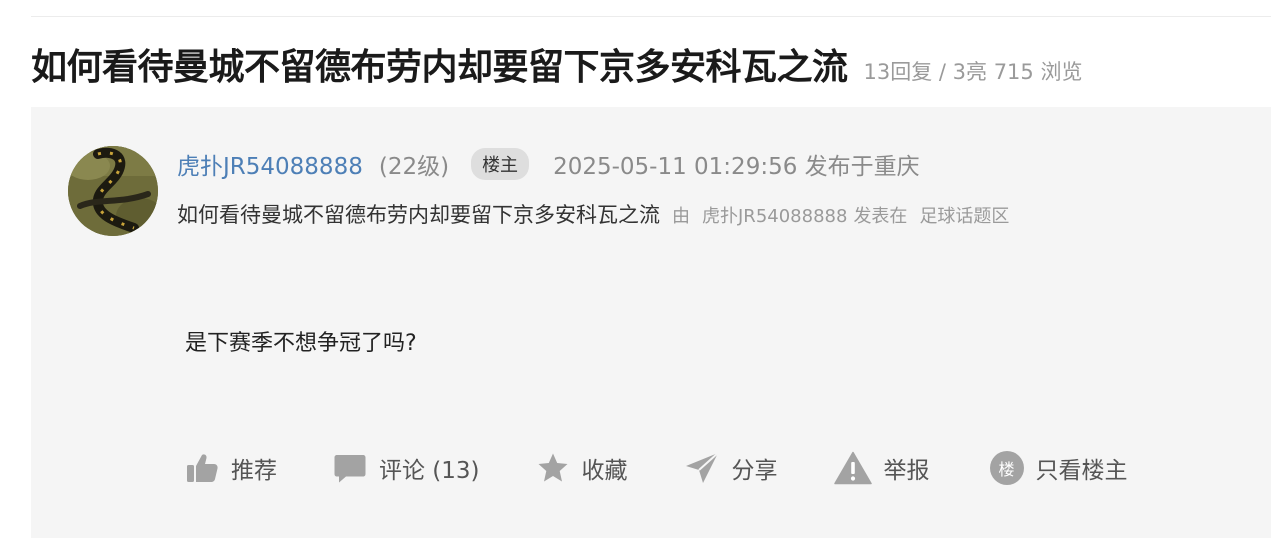 The height and width of the screenshot is (538, 1271). Describe the element at coordinates (906, 471) in the screenshot. I see `report-label: 举报` at that location.